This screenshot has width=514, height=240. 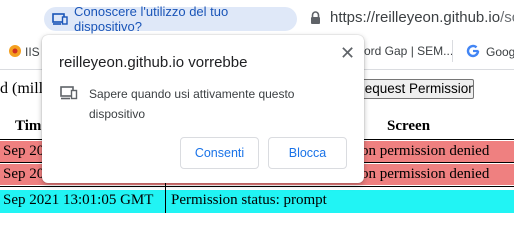 What do you see at coordinates (32, 52) in the screenshot?
I see `bookmark-iis-label: IIS` at bounding box center [32, 52].